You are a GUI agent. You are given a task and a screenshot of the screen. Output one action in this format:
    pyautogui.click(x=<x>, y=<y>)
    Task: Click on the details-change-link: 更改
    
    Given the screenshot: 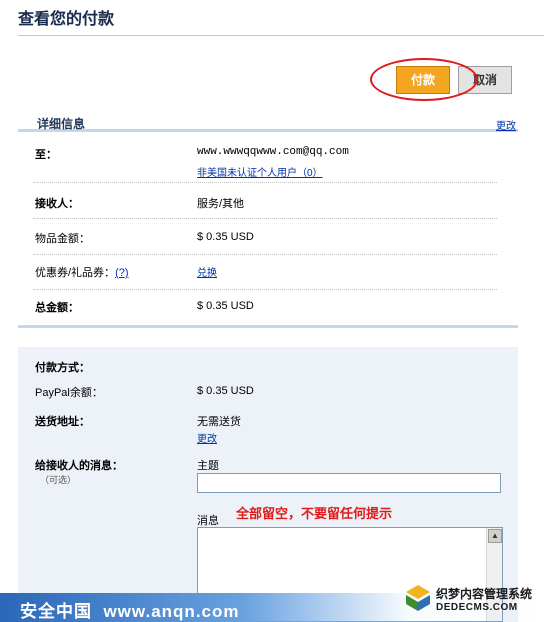 What is the action you would take?
    pyautogui.click(x=506, y=124)
    